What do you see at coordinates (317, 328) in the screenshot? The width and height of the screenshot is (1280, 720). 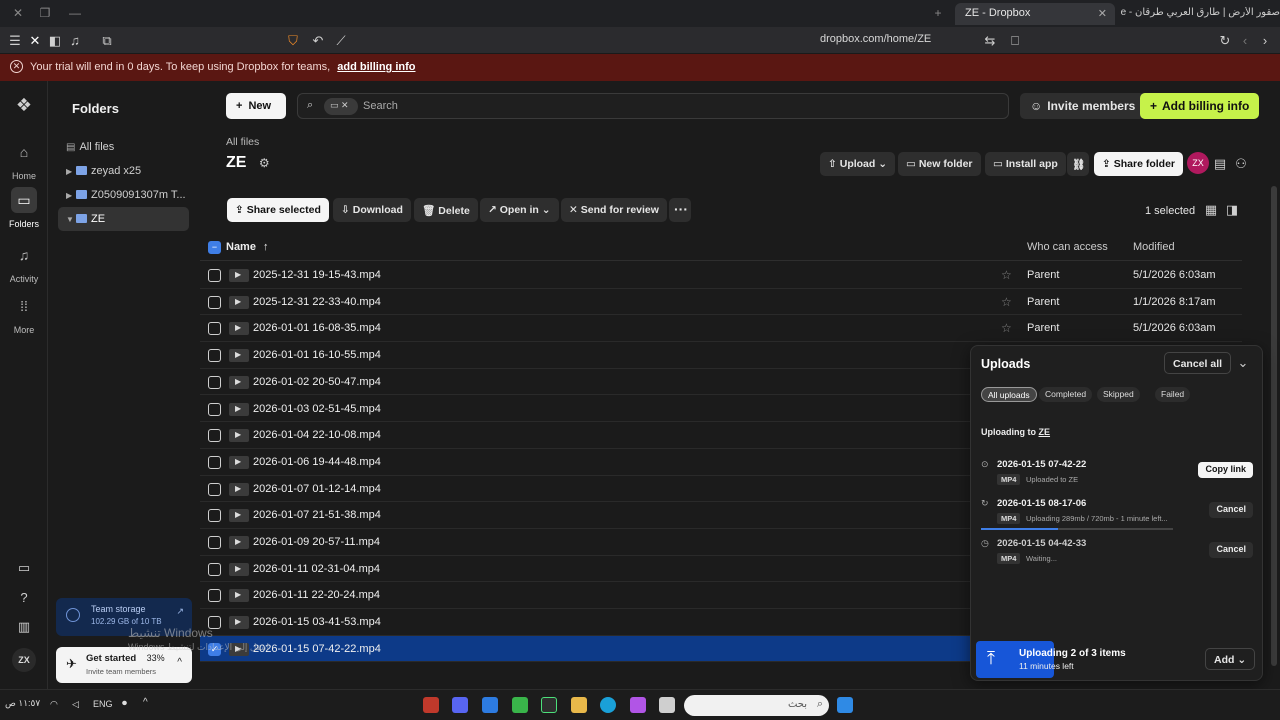 I see `file-name: 2026-01-01 16-08-35.mp4` at bounding box center [317, 328].